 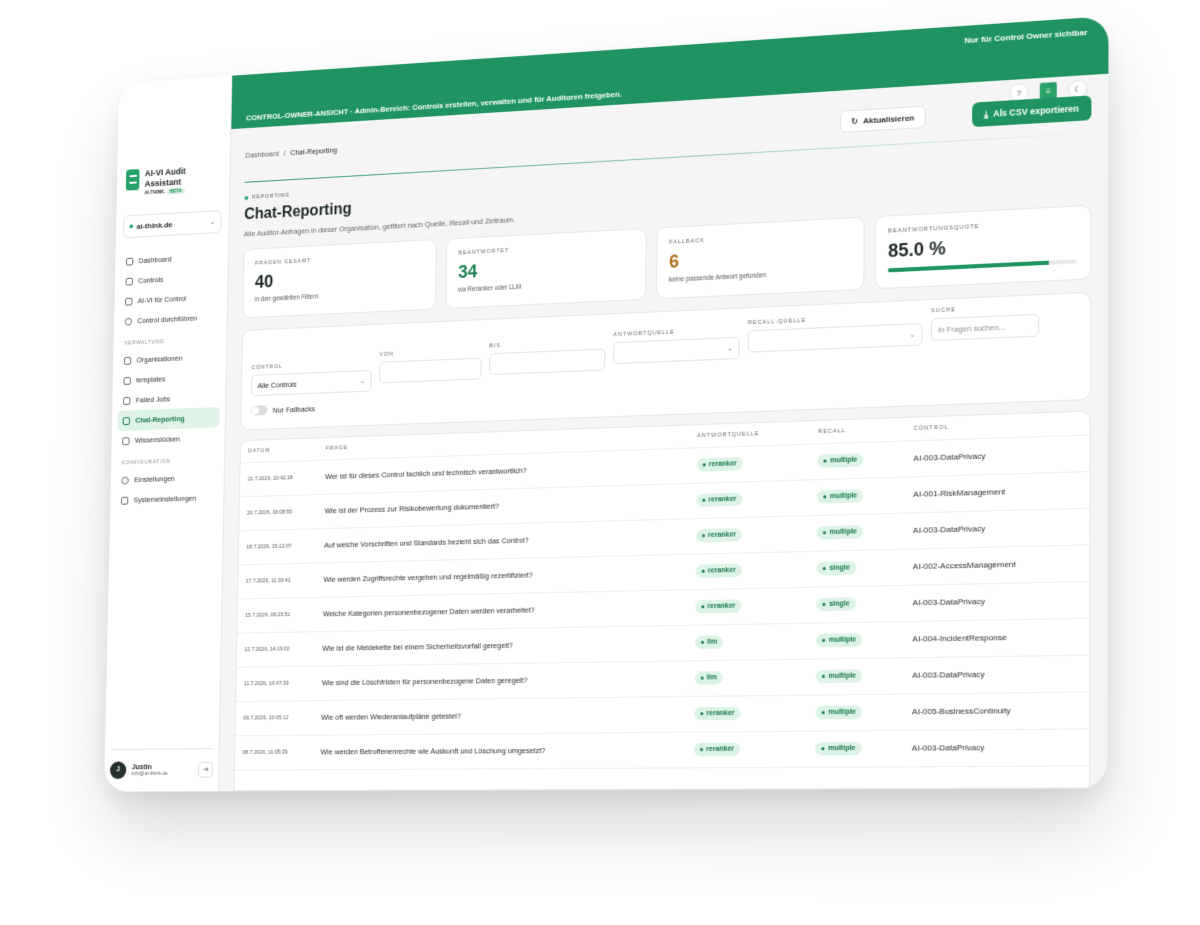 I want to click on filter-bis: BIS, so click(x=547, y=357).